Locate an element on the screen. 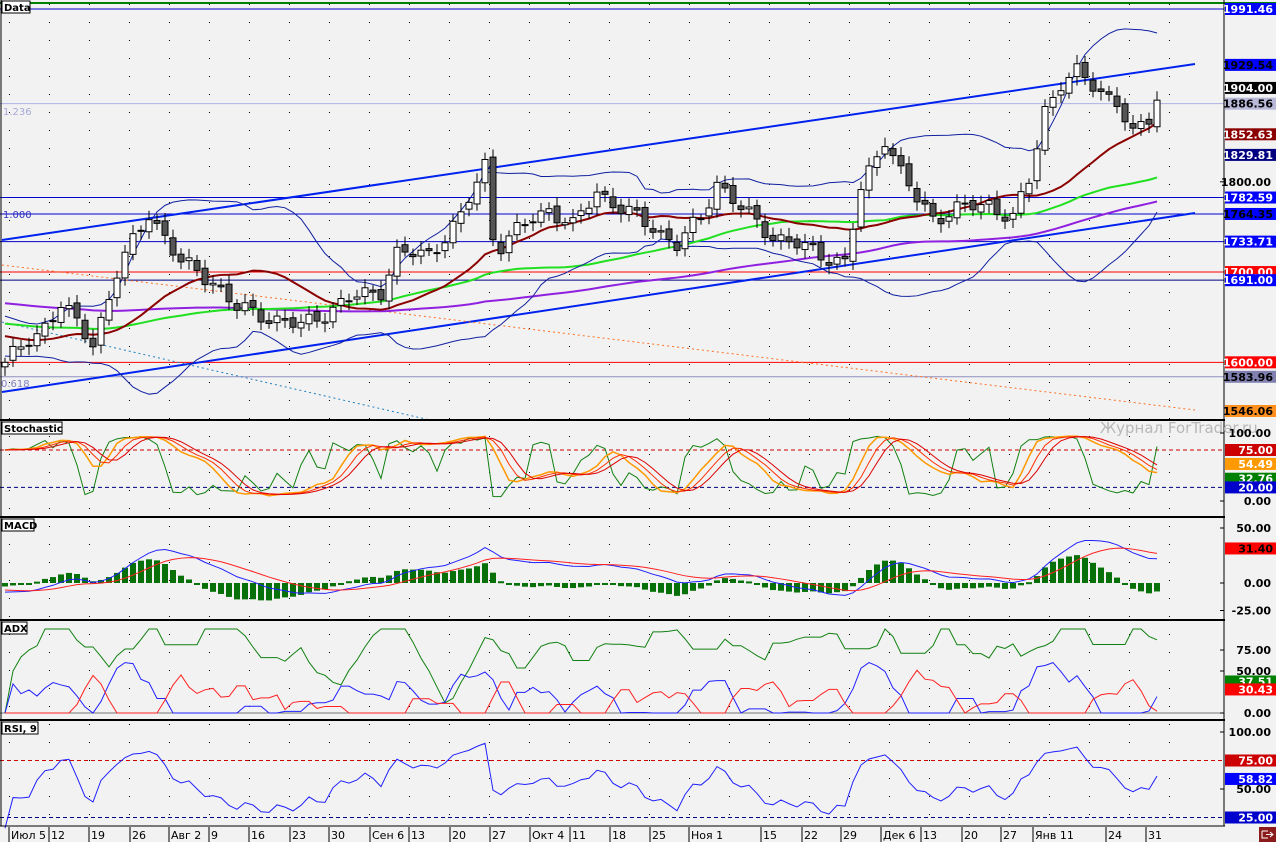 Image resolution: width=1276 pixels, height=842 pixels. scroll-to-end-button is located at coordinates (1267, 834).